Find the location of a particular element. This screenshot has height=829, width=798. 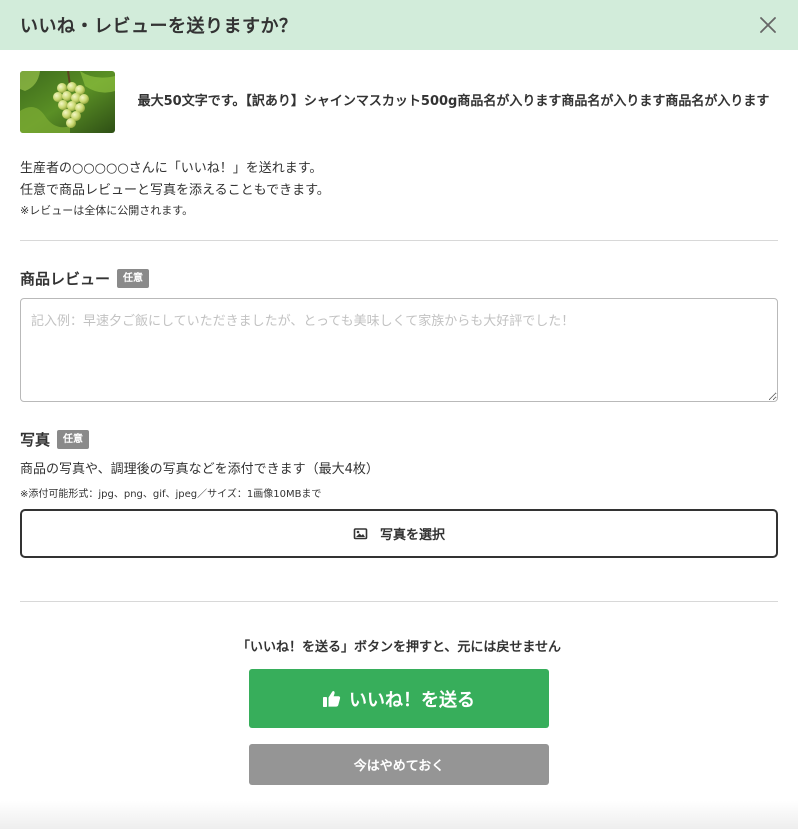

select-photo-label: 写真を選択 is located at coordinates (412, 535).